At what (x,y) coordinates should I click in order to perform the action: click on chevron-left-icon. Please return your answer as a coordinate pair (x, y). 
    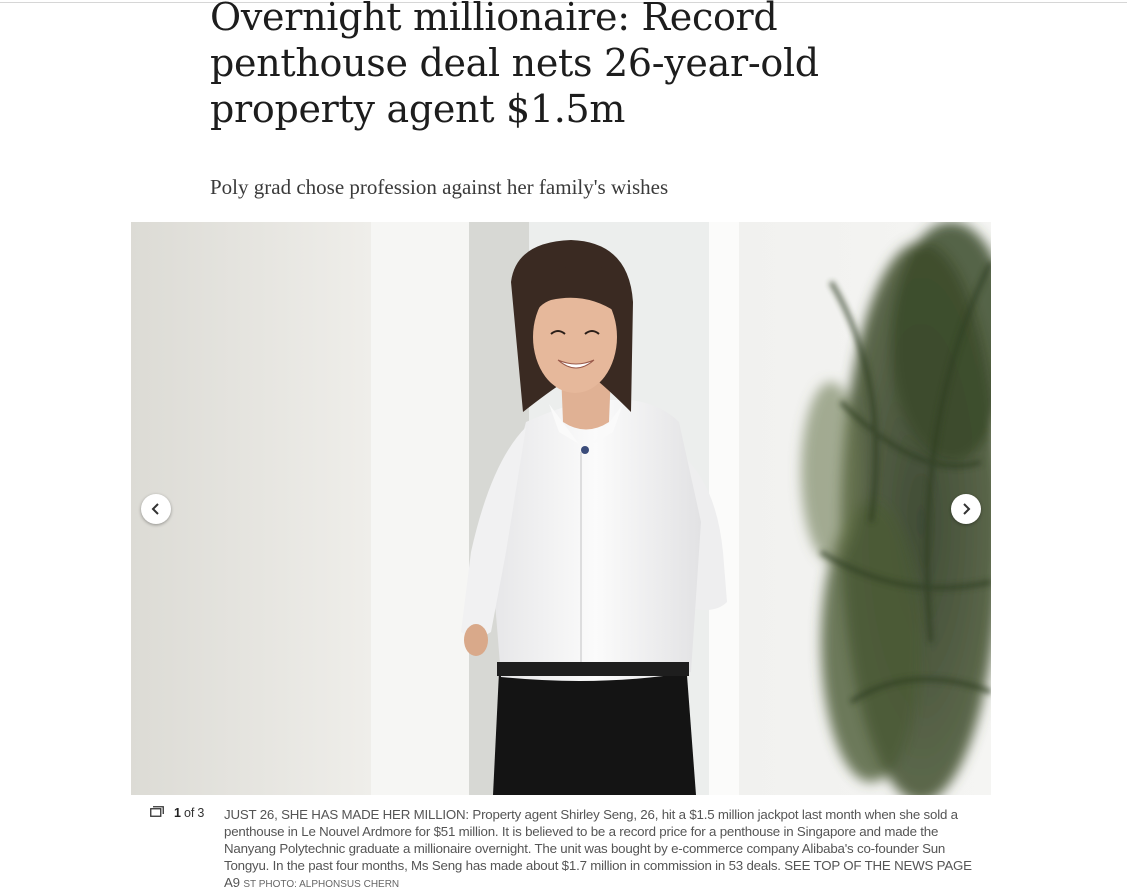
    Looking at the image, I should click on (155, 509).